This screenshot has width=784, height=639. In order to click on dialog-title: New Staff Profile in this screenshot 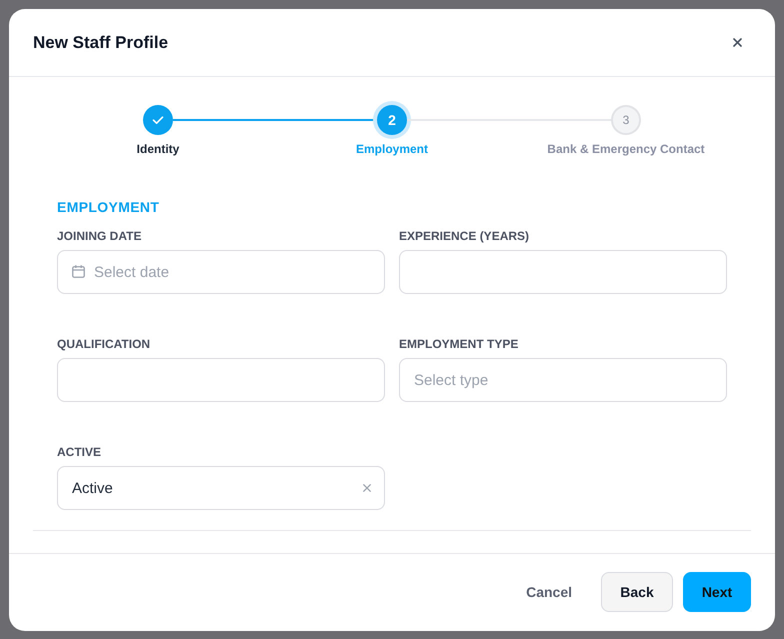, I will do `click(100, 43)`.